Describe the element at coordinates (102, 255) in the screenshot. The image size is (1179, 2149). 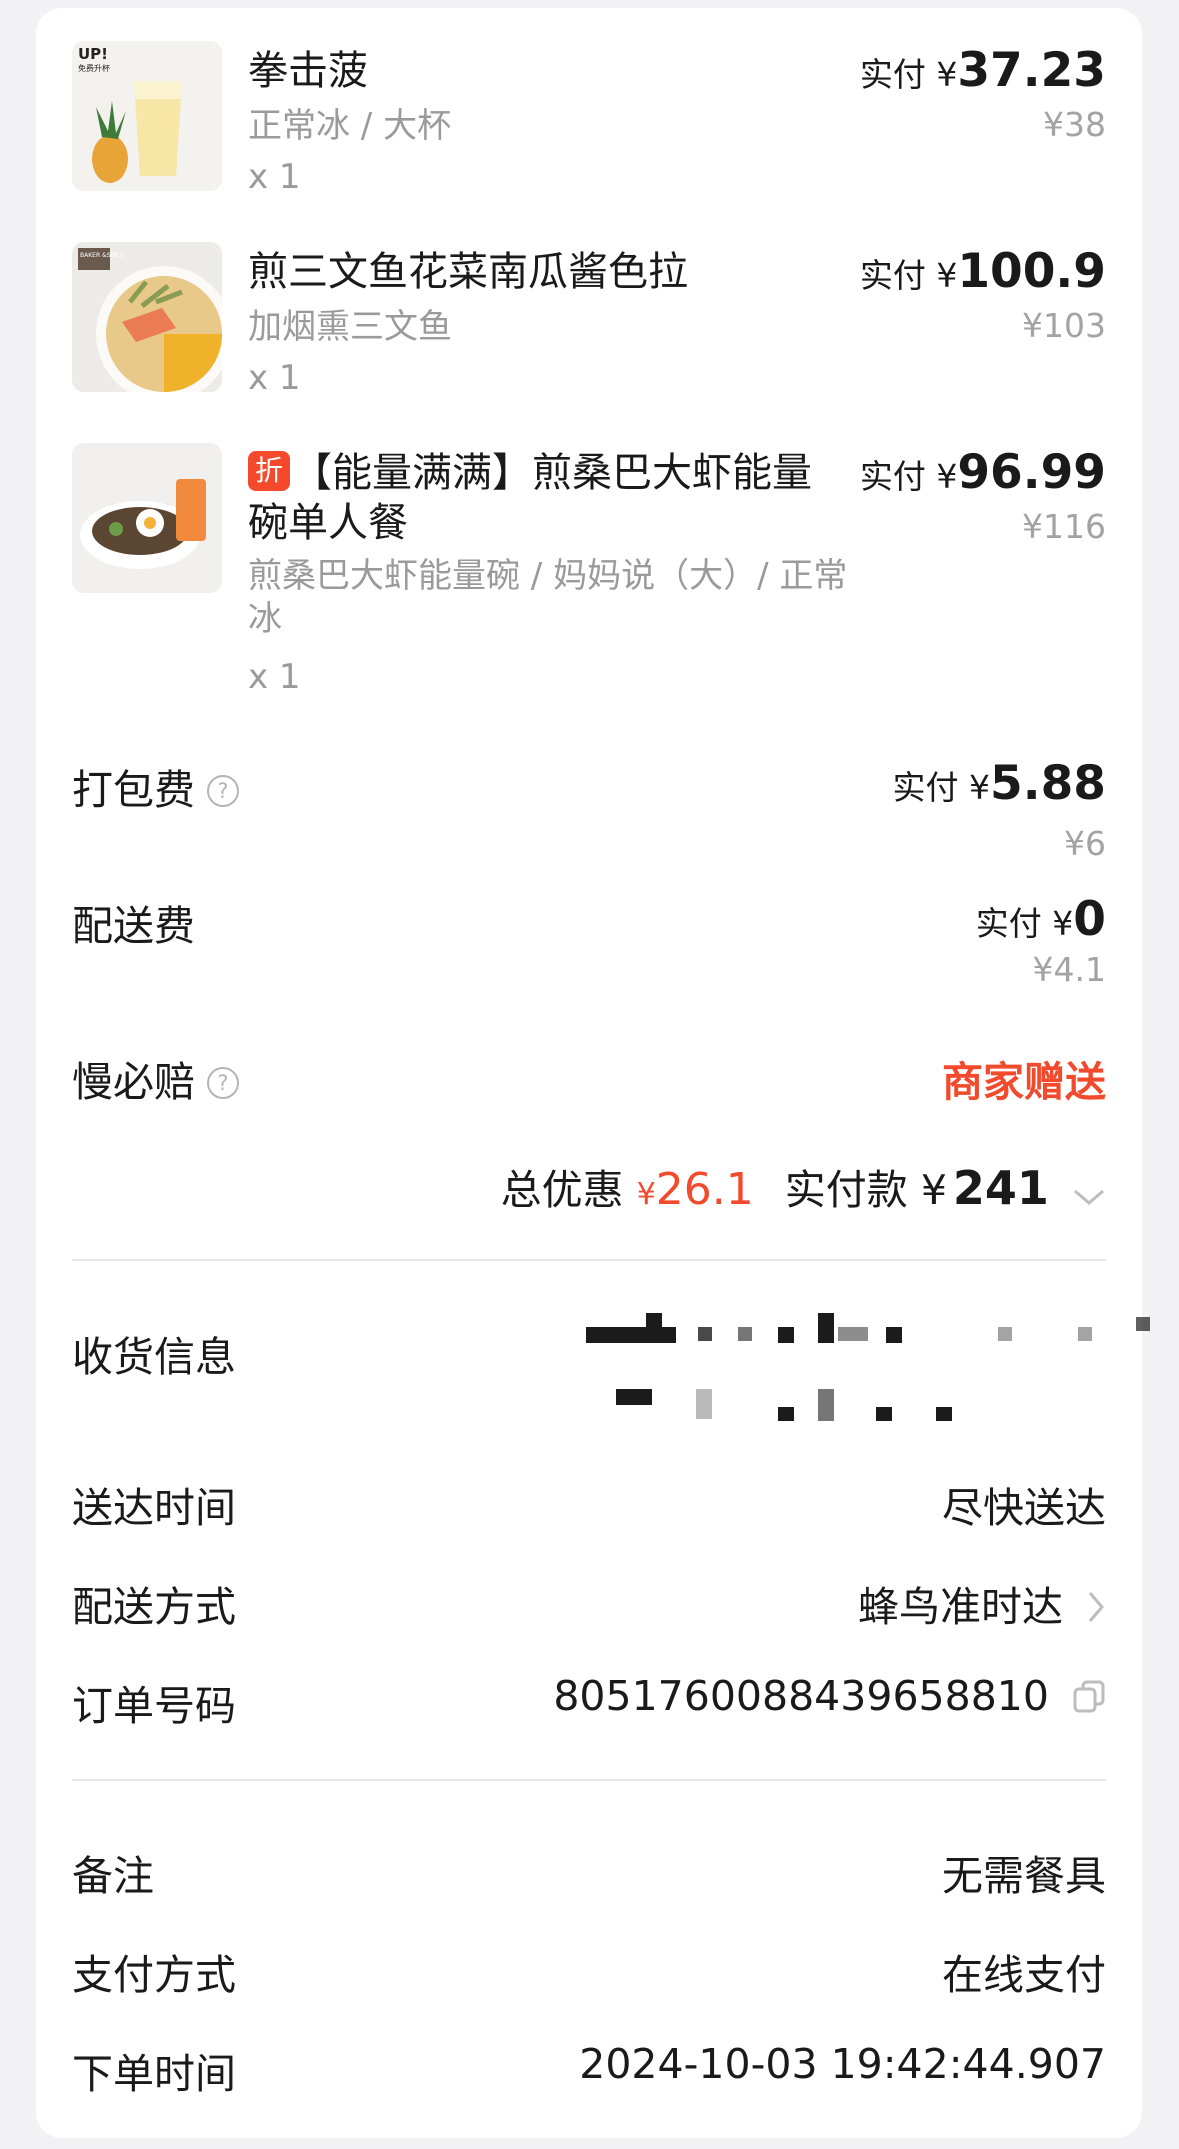
I see `thumb-badge: BAKER &SPICE` at that location.